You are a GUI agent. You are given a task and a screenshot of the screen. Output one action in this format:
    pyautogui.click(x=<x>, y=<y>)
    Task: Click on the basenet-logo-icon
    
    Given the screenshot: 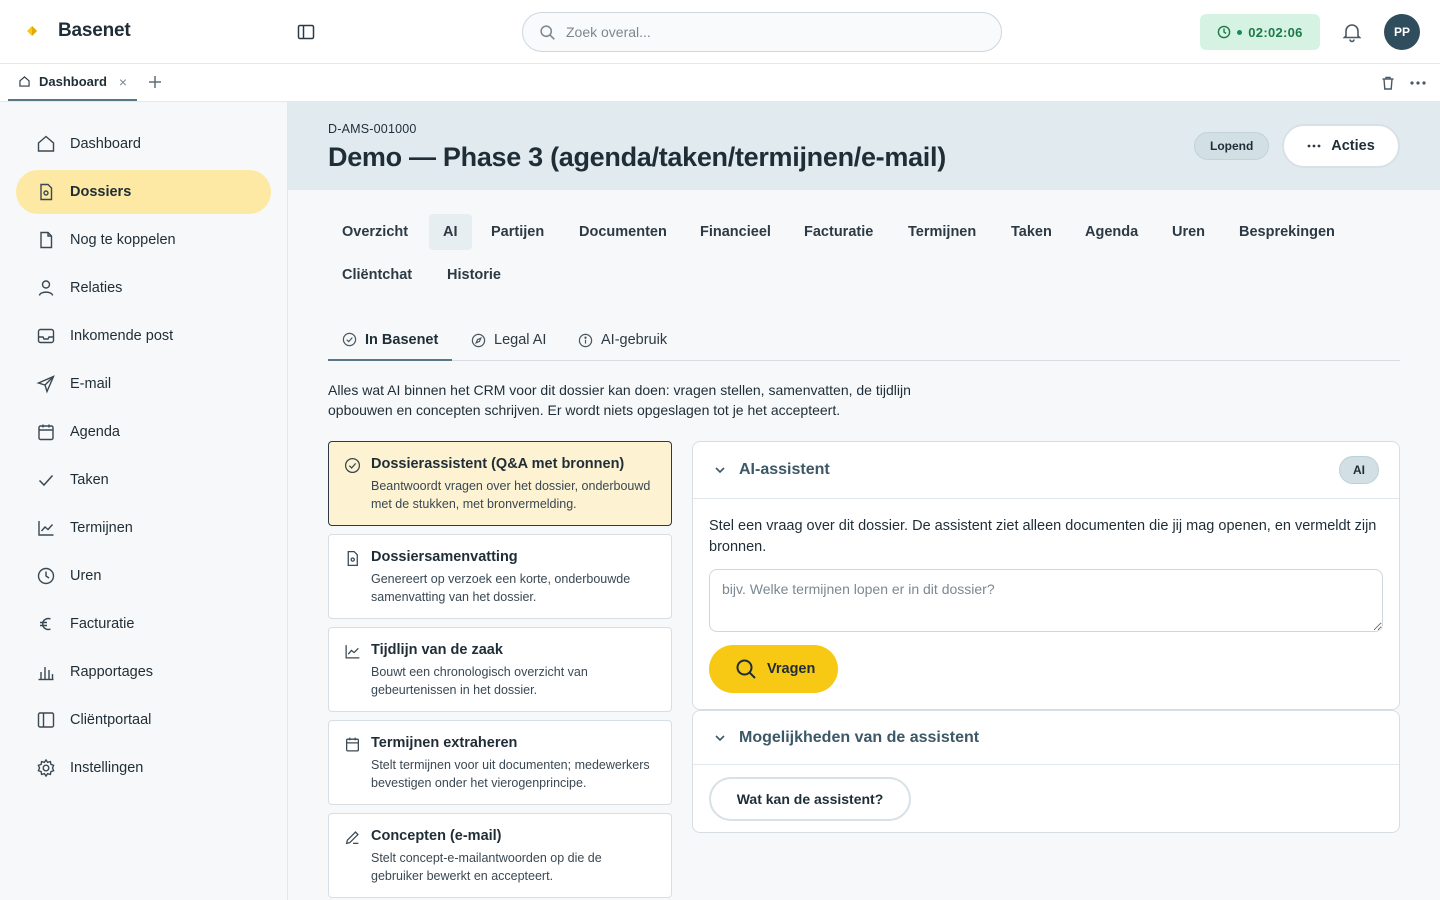 What is the action you would take?
    pyautogui.click(x=32, y=31)
    